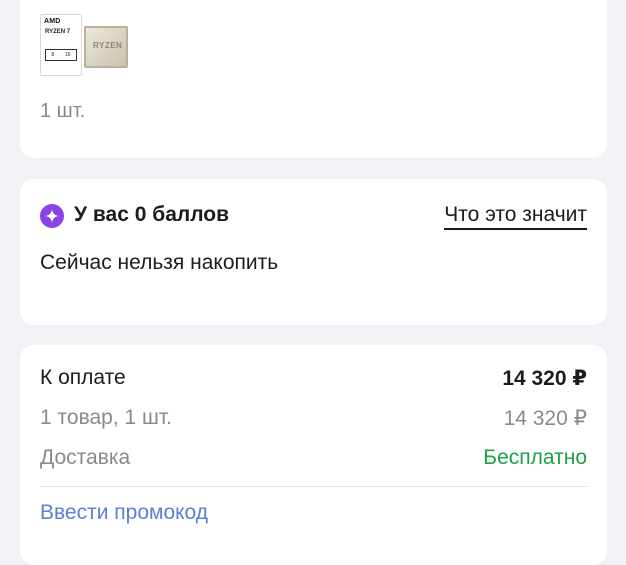 This screenshot has height=565, width=626. I want to click on points-info-link: Что это значит, so click(515, 216).